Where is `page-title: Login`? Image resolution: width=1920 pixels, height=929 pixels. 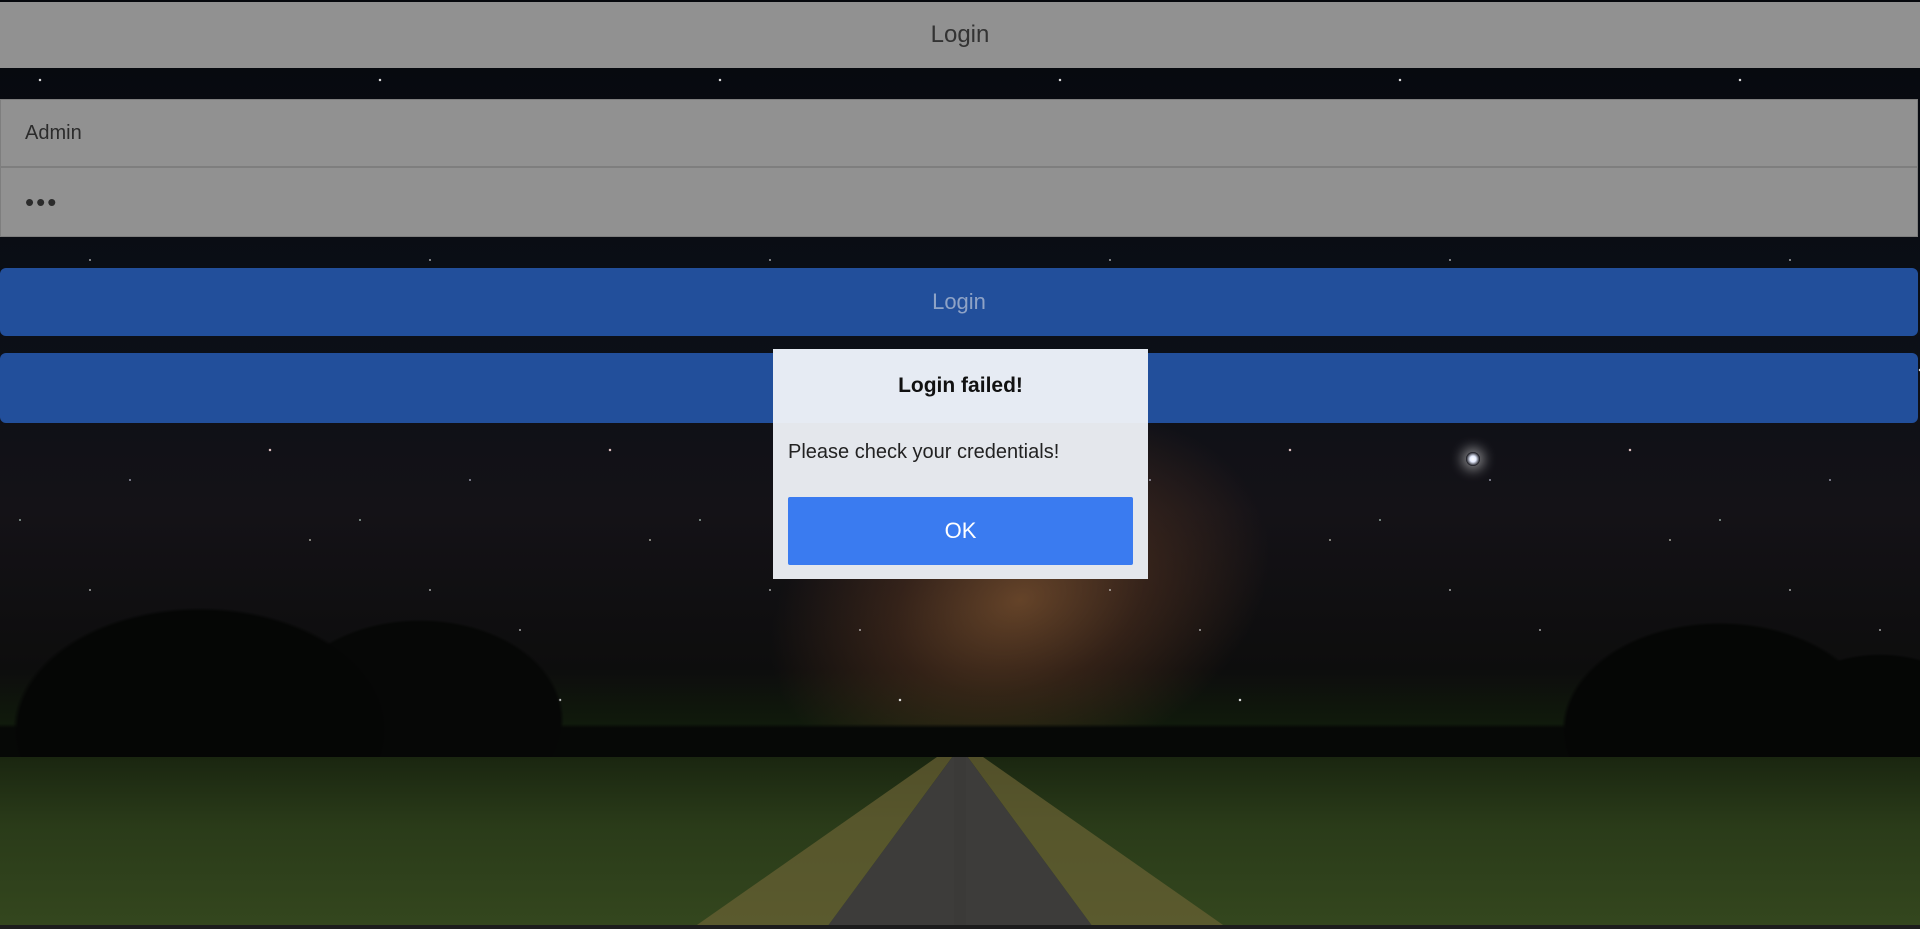
page-title: Login is located at coordinates (960, 34).